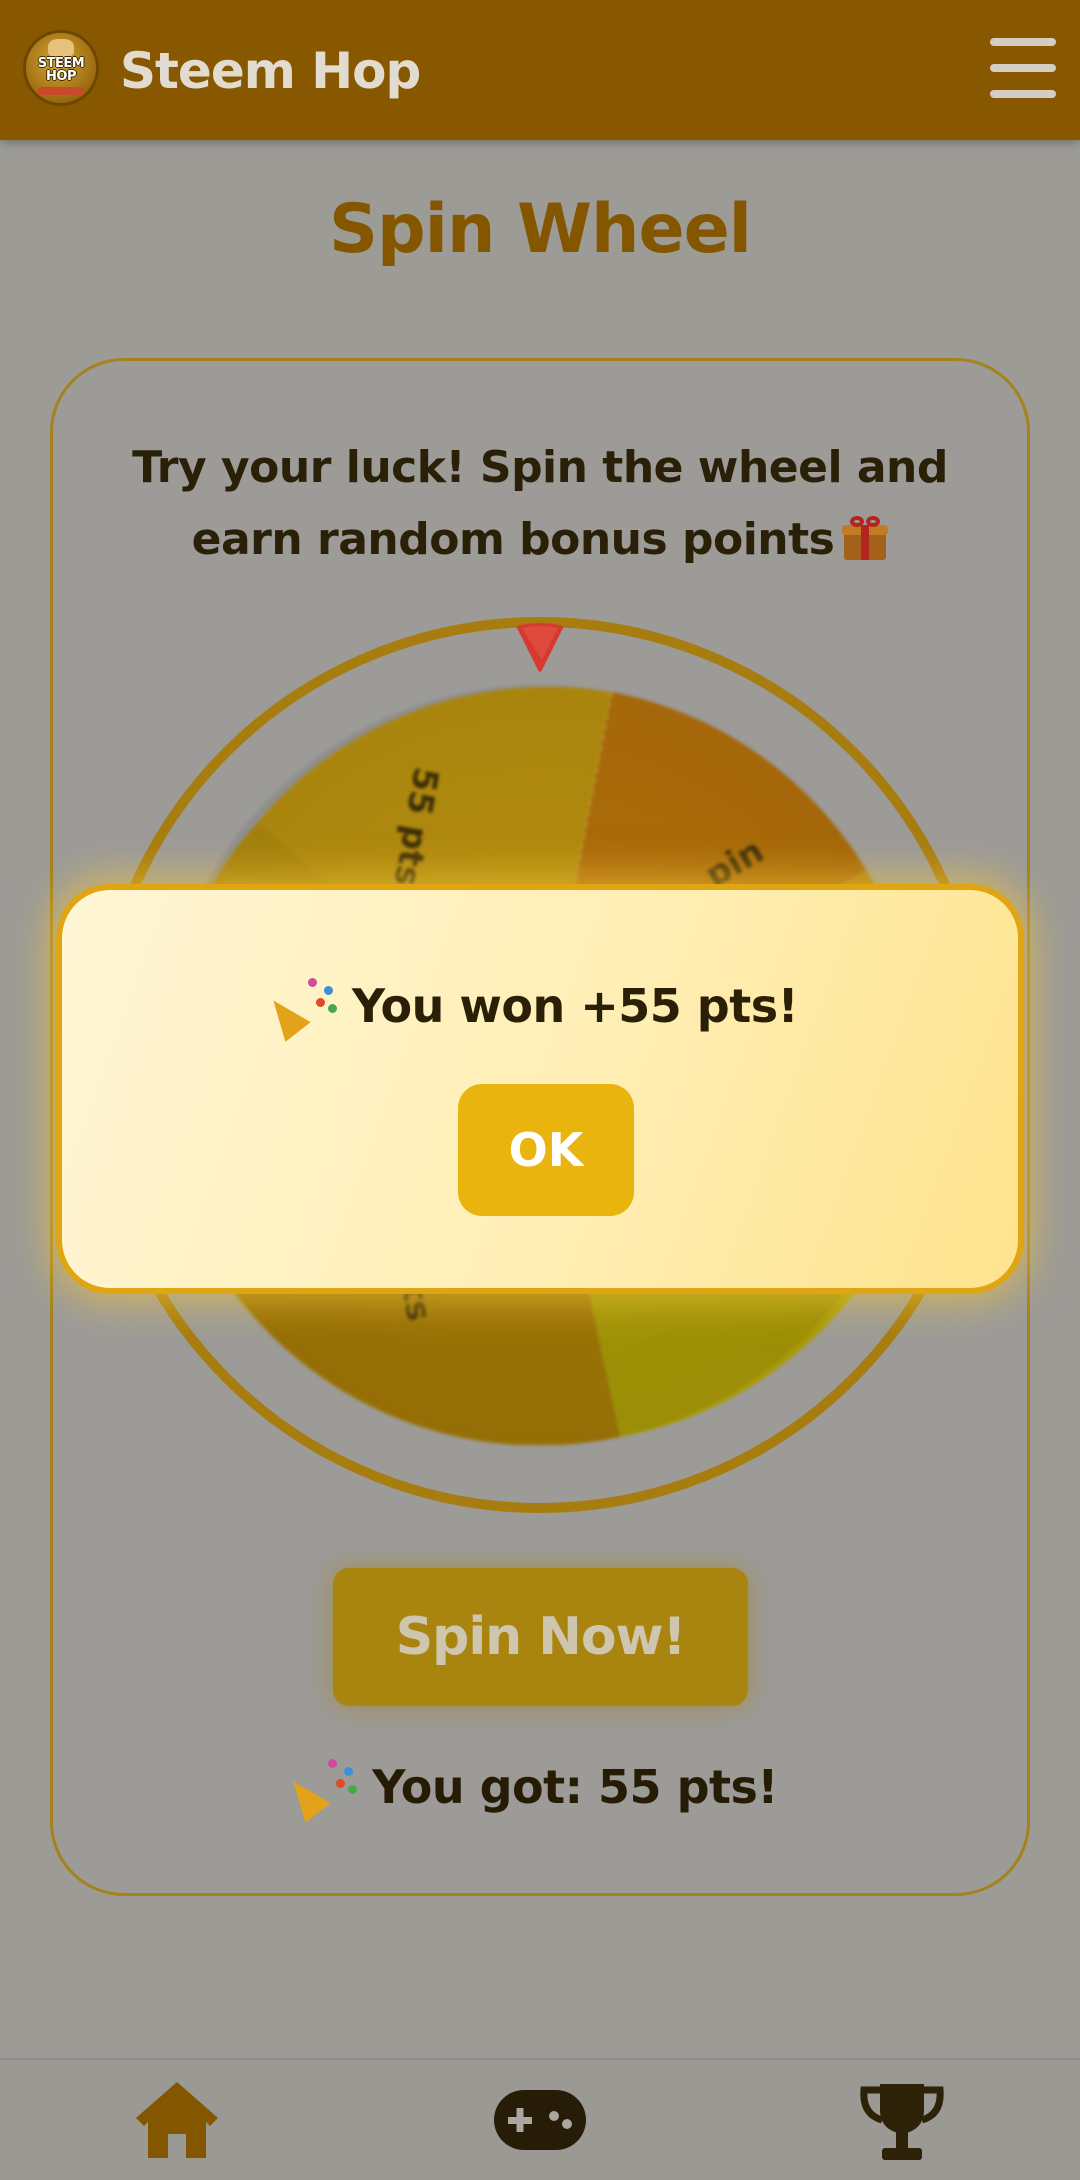 The width and height of the screenshot is (1080, 2180). Describe the element at coordinates (540, 70) in the screenshot. I see `top-app-bar: STEEM HOP Steem Hop` at that location.